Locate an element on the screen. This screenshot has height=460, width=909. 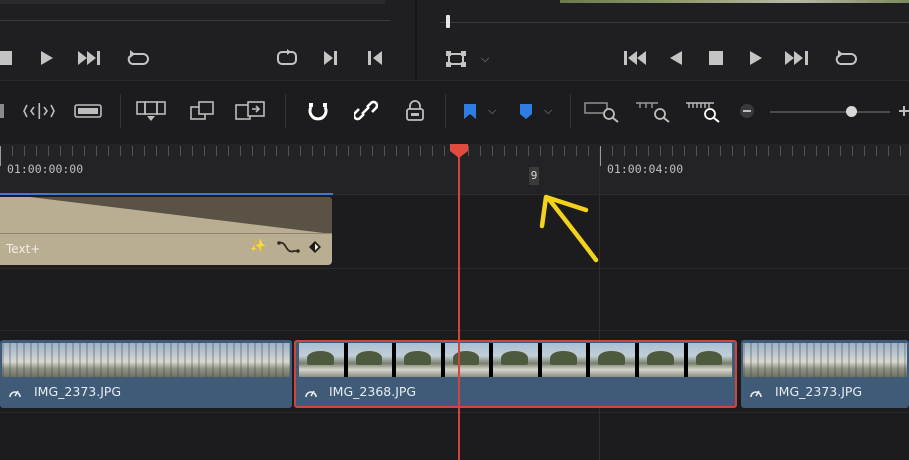
zoom-slider-track is located at coordinates (830, 112).